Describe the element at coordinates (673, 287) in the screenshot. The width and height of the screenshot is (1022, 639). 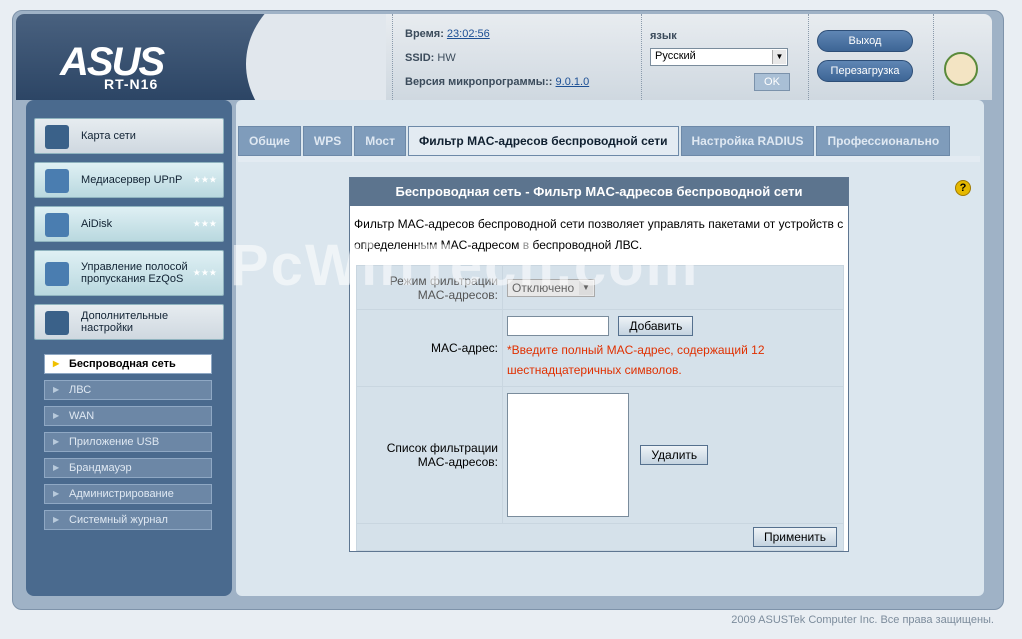
I see `mode-cell: Отключено ▼` at that location.